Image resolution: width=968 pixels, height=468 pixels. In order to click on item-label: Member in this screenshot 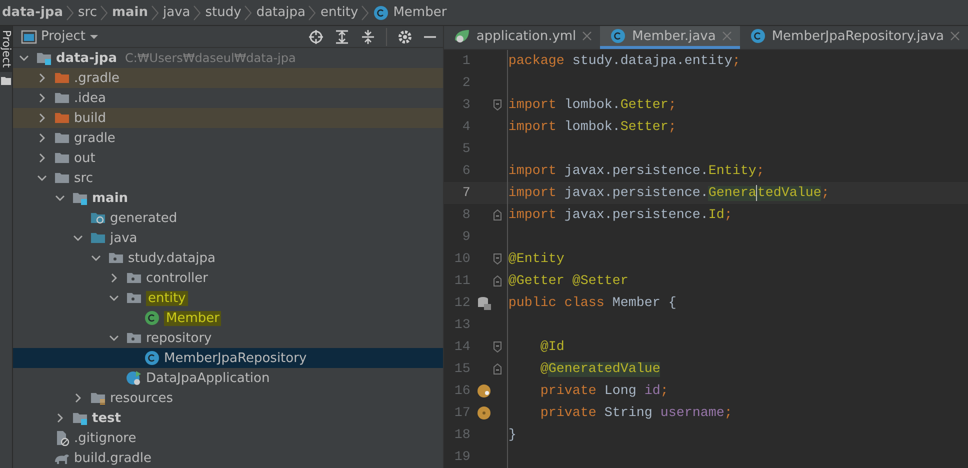, I will do `click(193, 318)`.